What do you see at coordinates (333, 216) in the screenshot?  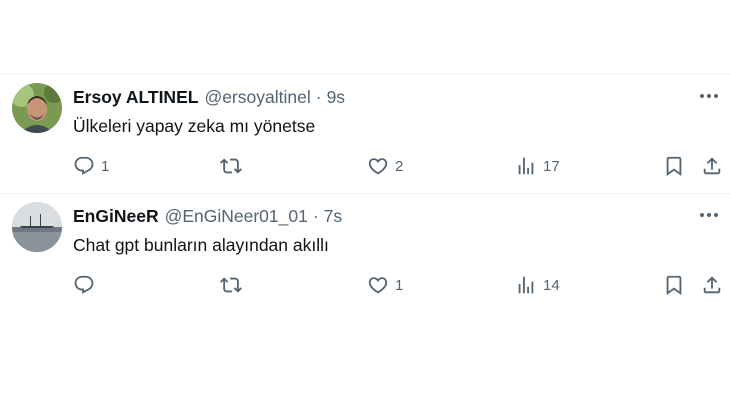 I see `timestamp: 7s` at bounding box center [333, 216].